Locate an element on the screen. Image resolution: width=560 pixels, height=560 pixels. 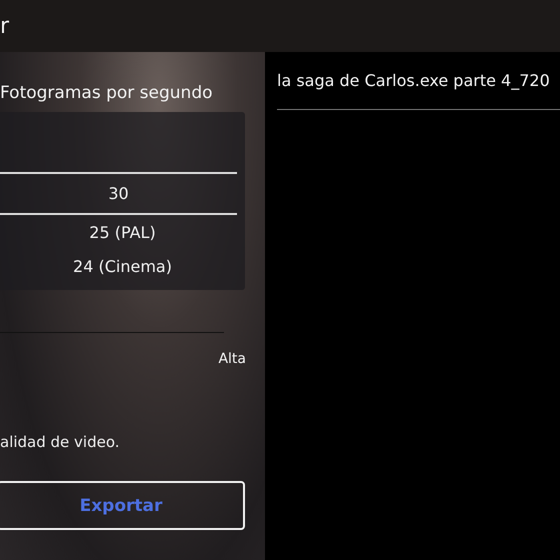
file-name: la saga de Carlos.exe parte 4_720 is located at coordinates (414, 80).